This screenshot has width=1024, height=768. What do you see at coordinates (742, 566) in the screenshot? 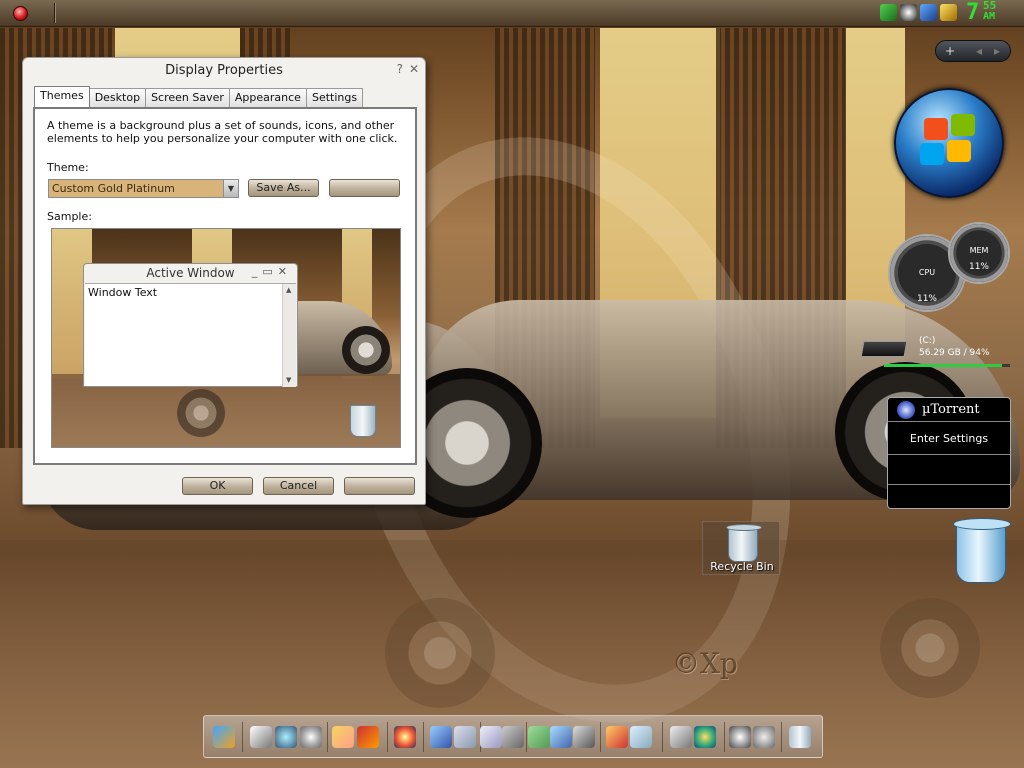
I see `recycle-bin-label: Recycle Bin` at bounding box center [742, 566].